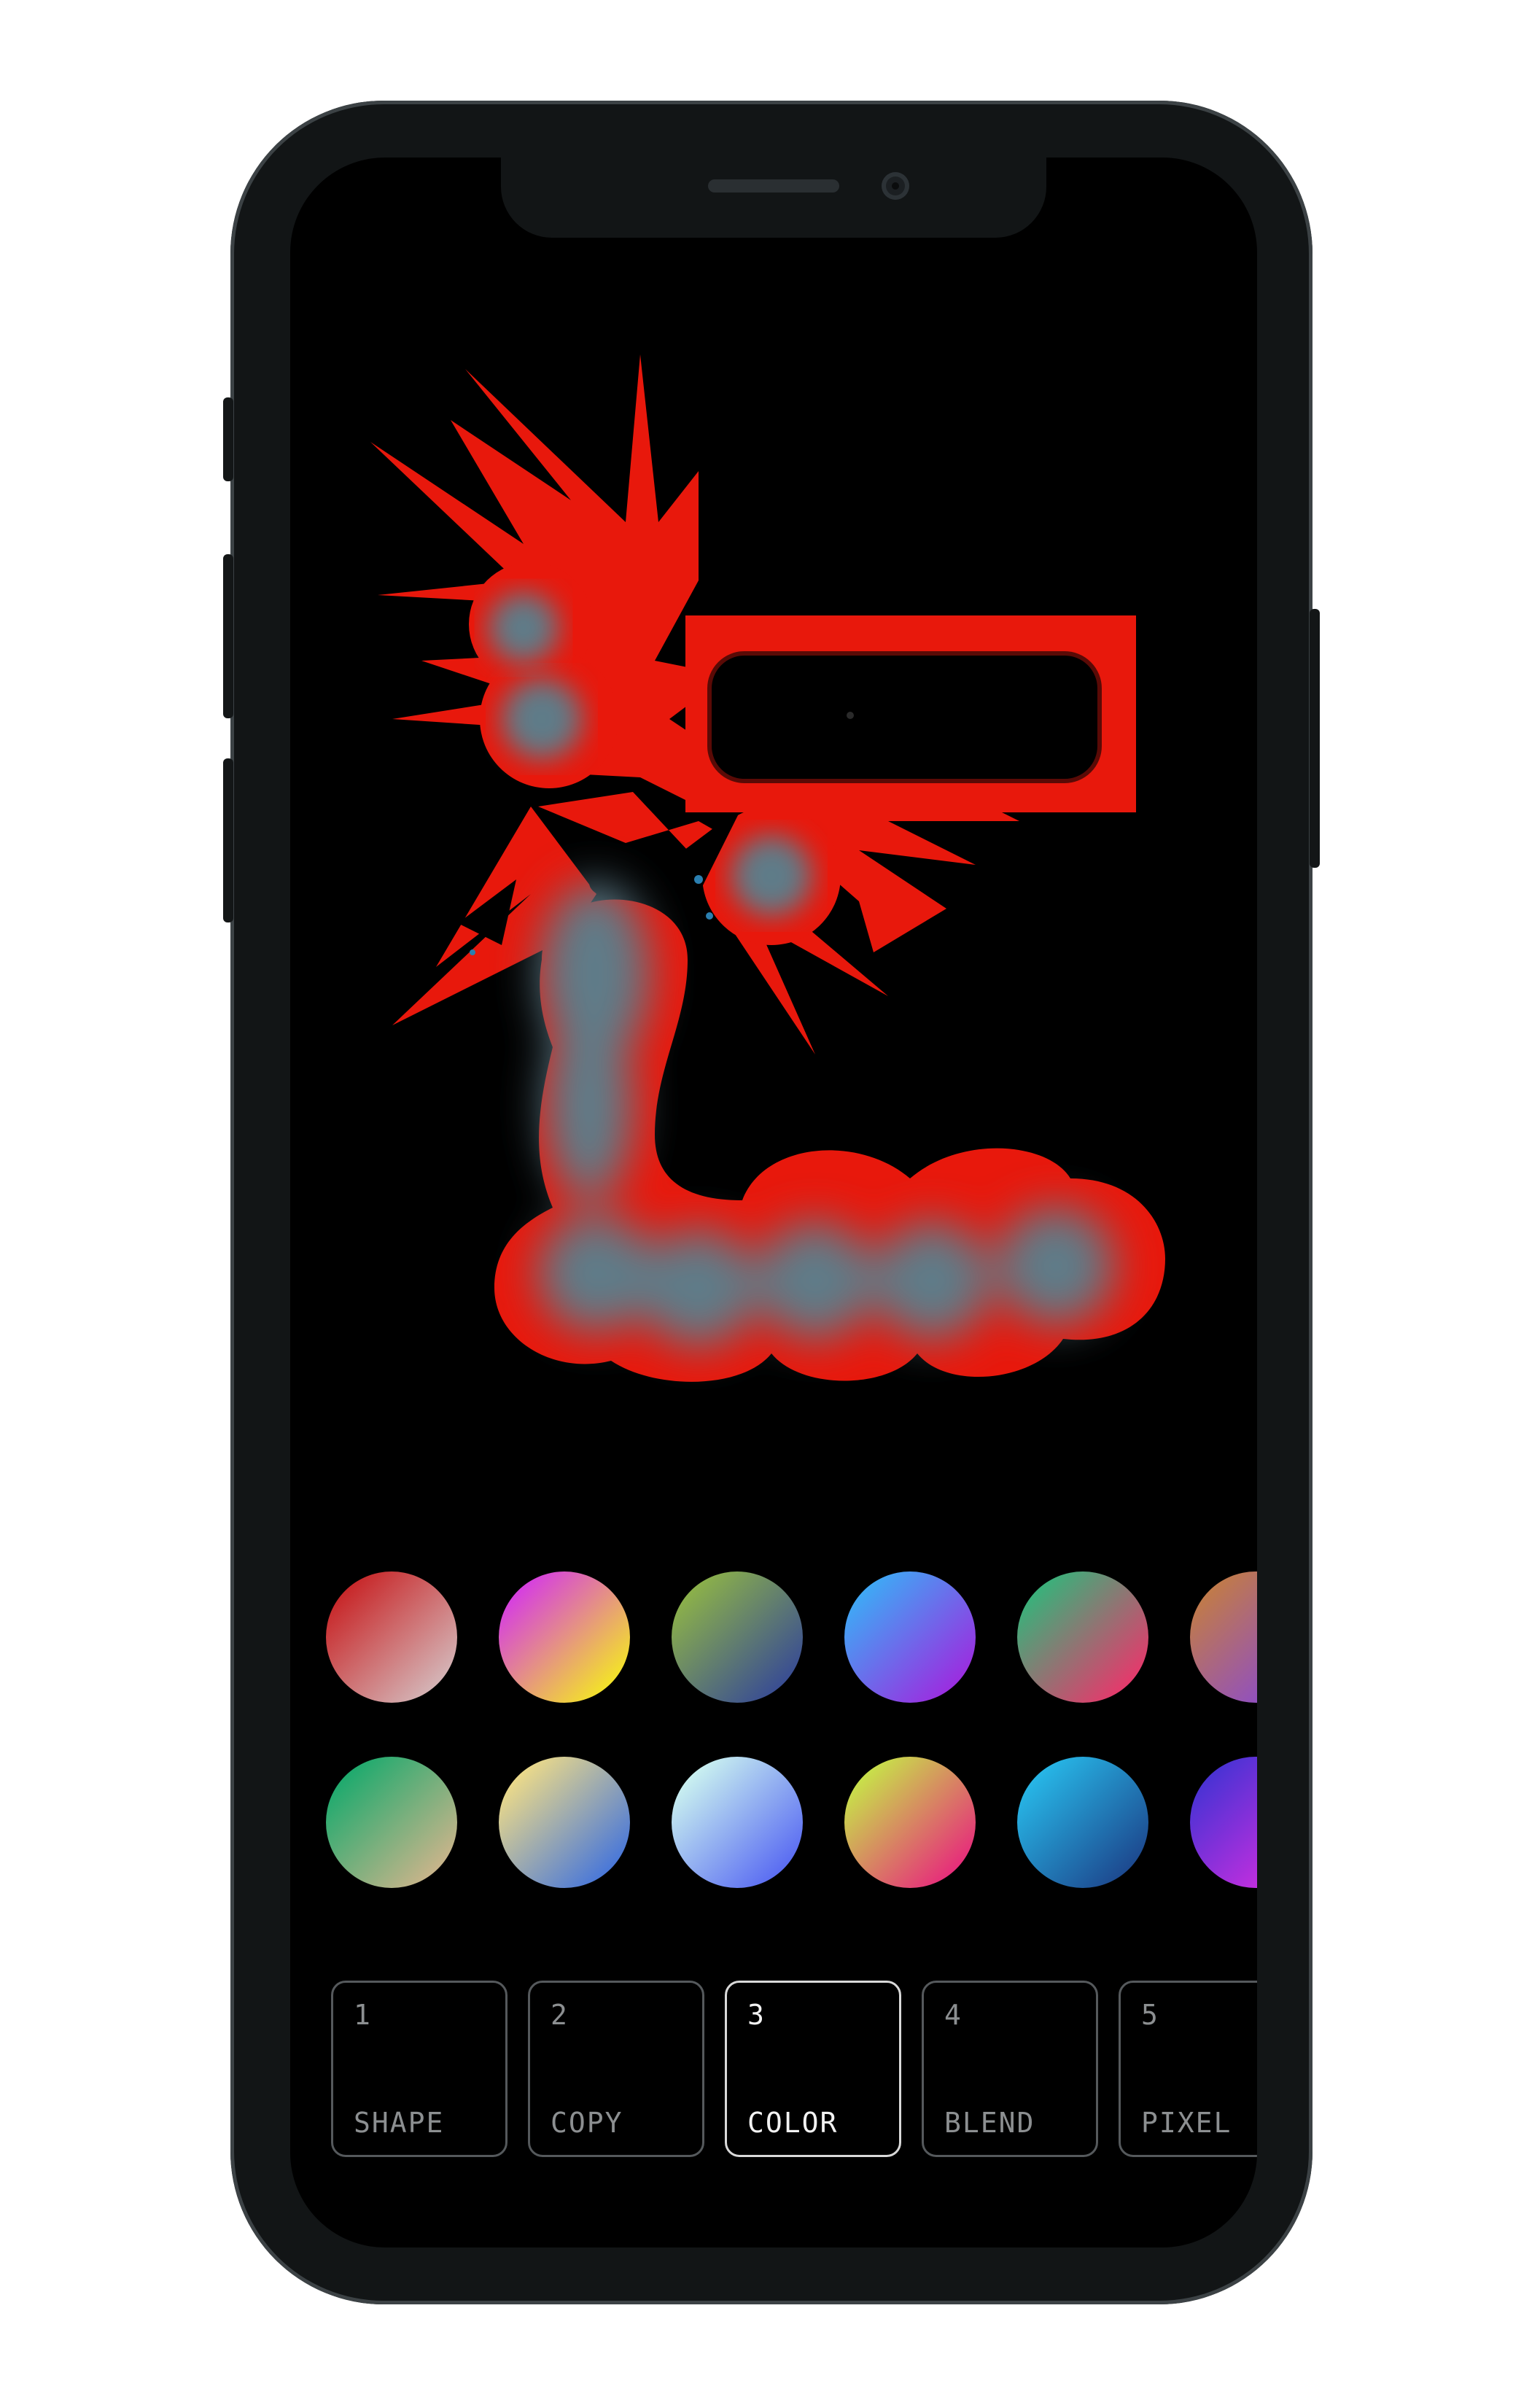 Image resolution: width=1540 pixels, height=2405 pixels. I want to click on mode-tab-bar: 1 SHAPE 2 COPY 3 COLOR 4 BLEND 5 PIXEL, so click(773, 2075).